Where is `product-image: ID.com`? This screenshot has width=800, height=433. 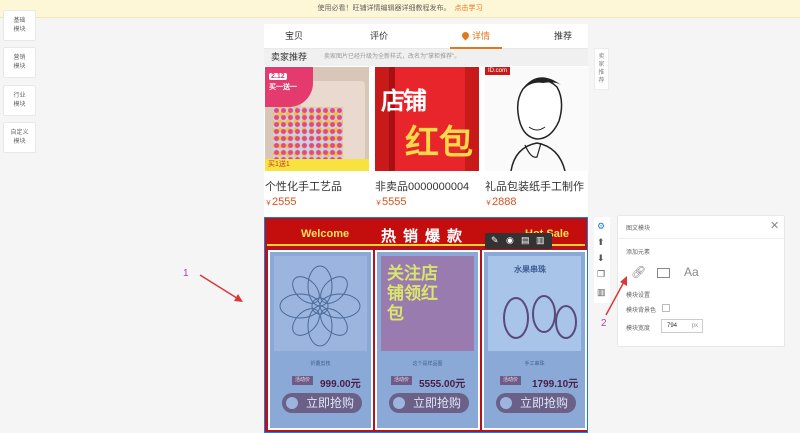 product-image: ID.com is located at coordinates (537, 119).